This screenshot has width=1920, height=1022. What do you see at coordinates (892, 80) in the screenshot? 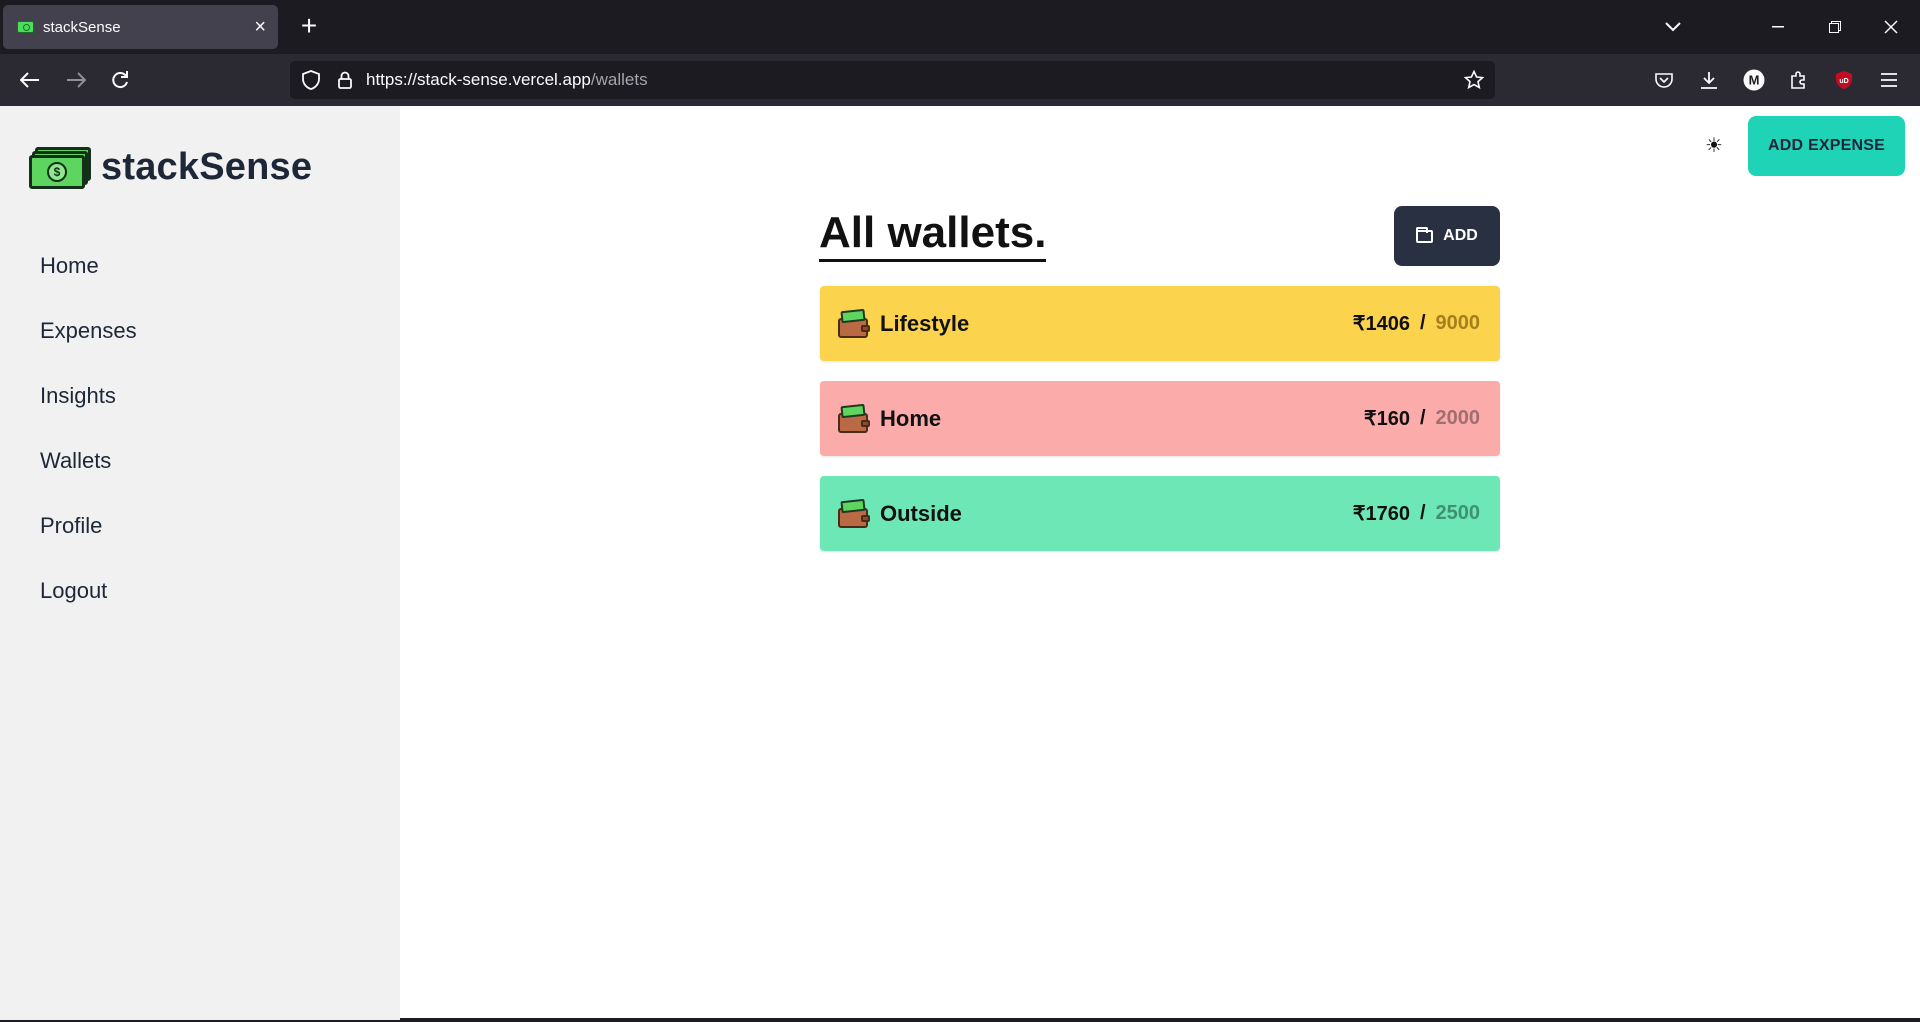
I see `address-bar: https://stack-sense.vercel.app/wallets` at bounding box center [892, 80].